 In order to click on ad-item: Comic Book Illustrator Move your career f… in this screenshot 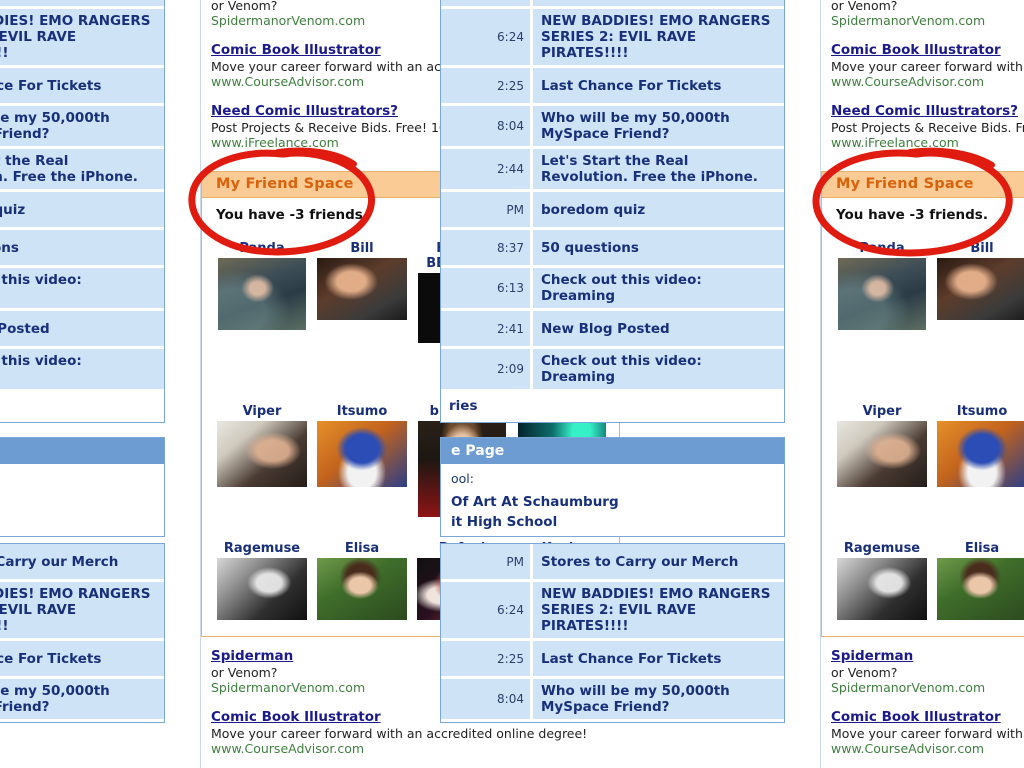, I will do `click(927, 64)`.